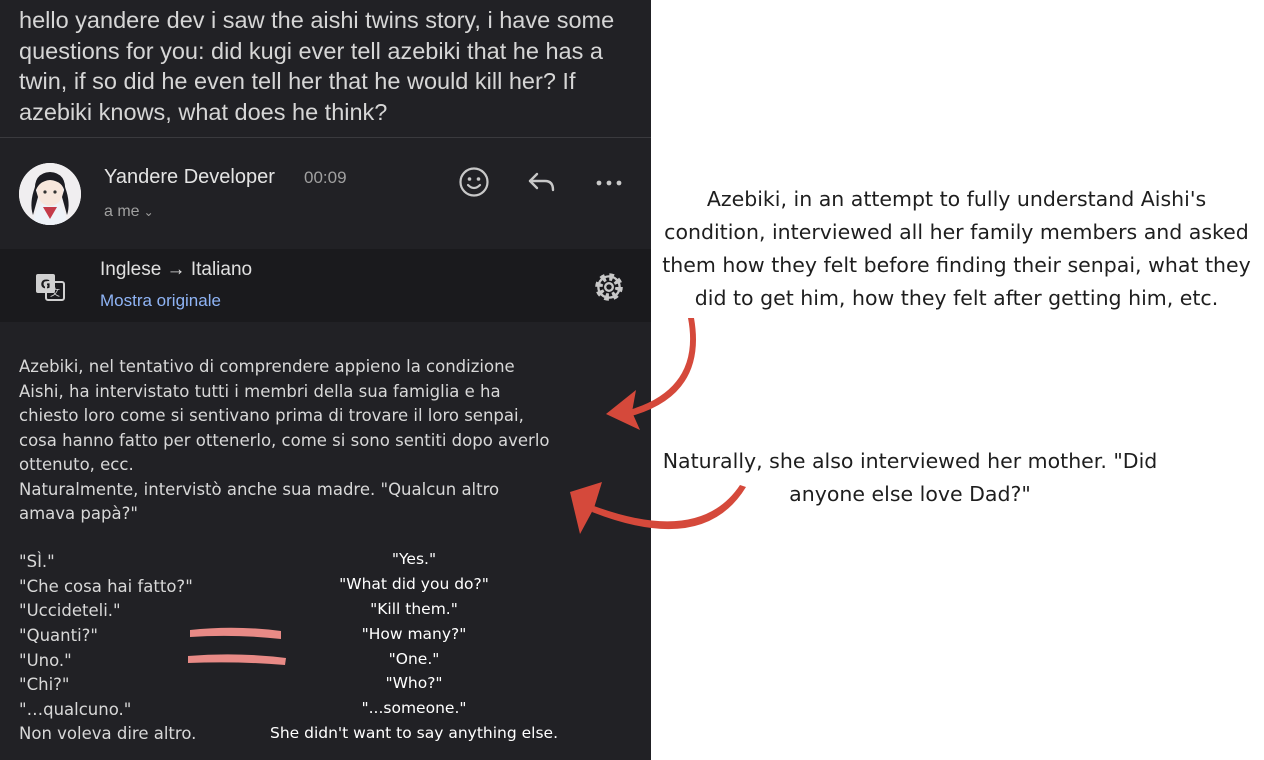 The width and height of the screenshot is (1264, 760). I want to click on dialogue-line-it: "Uccideteli.", so click(70, 610).